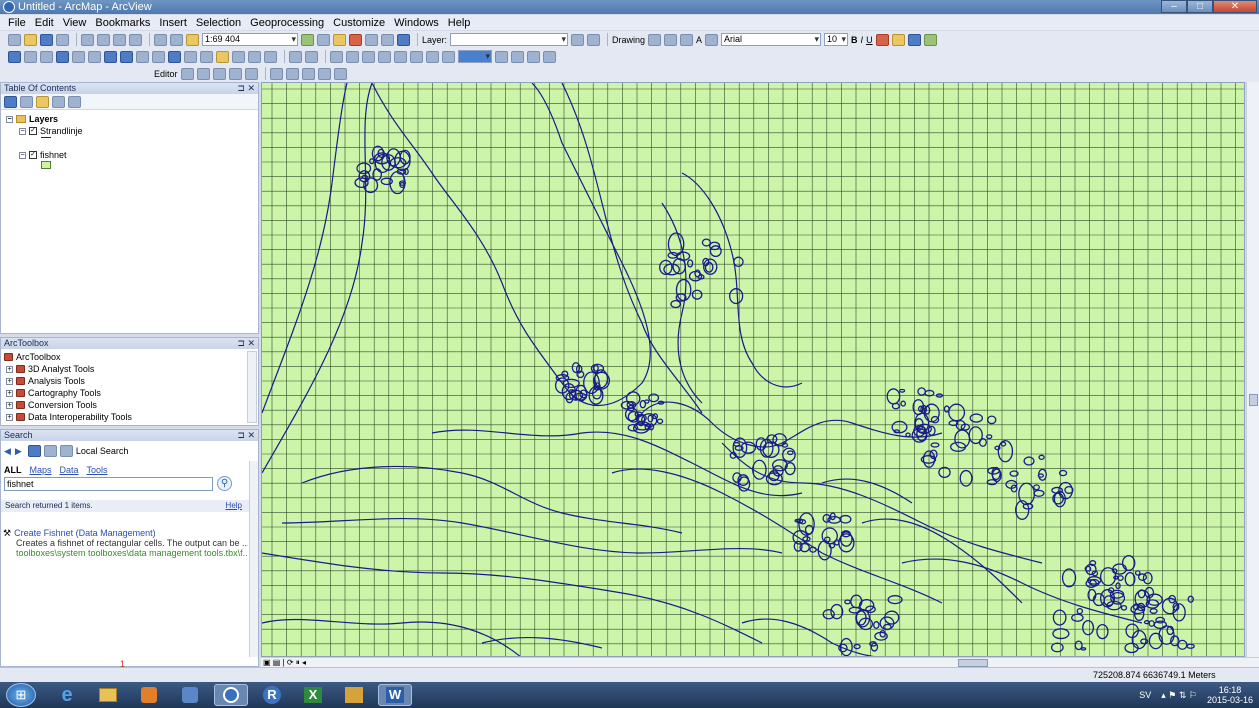 The width and height of the screenshot is (1259, 708). I want to click on menu-windows: Windows, so click(416, 23).